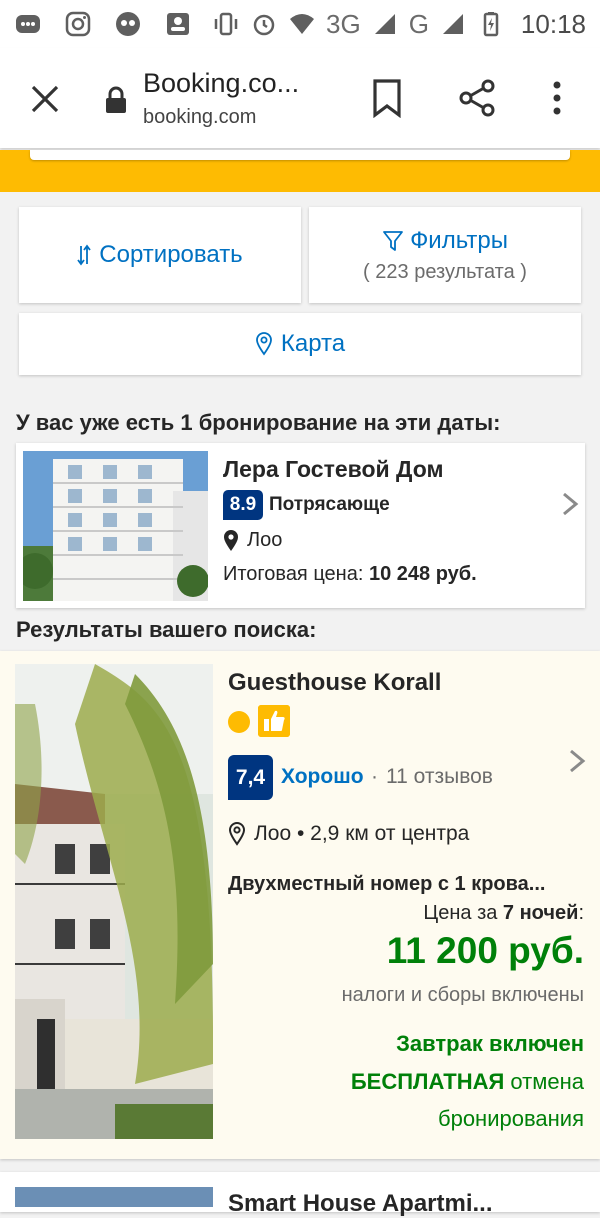  I want to click on price-value: 11 200 руб., so click(485, 950).